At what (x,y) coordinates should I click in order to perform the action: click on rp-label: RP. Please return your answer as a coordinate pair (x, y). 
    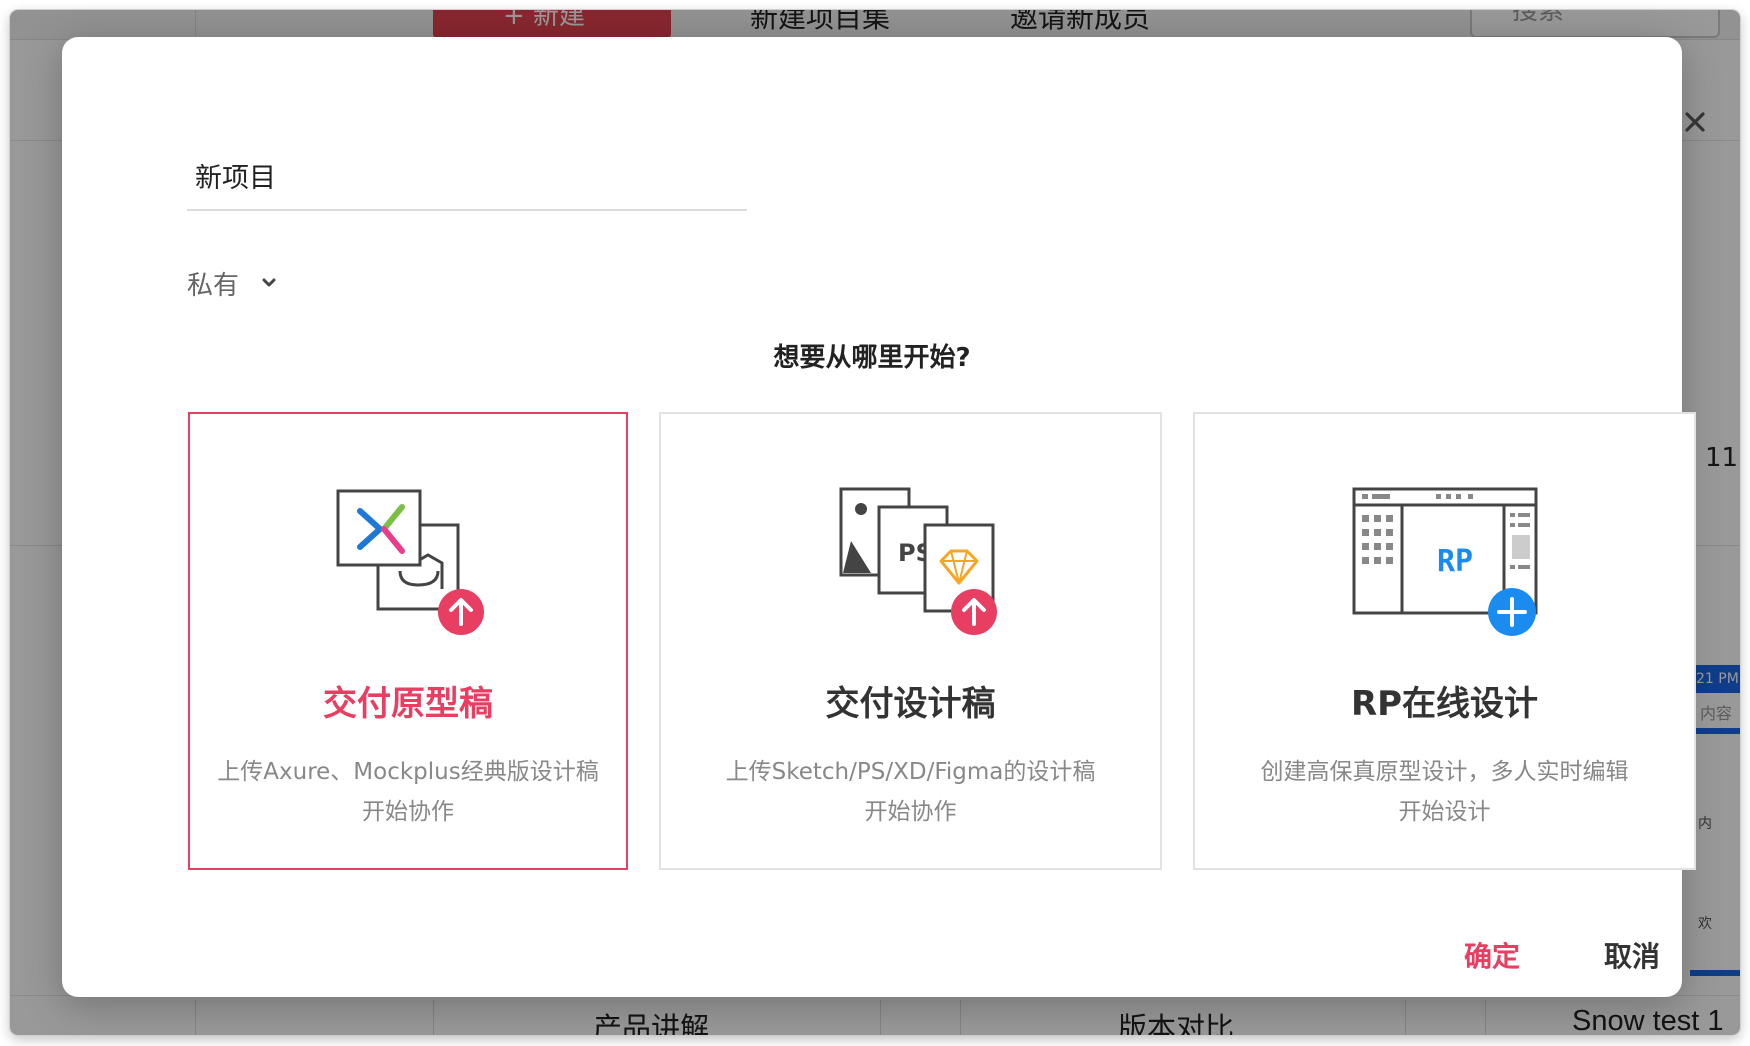
    Looking at the image, I should click on (1455, 561).